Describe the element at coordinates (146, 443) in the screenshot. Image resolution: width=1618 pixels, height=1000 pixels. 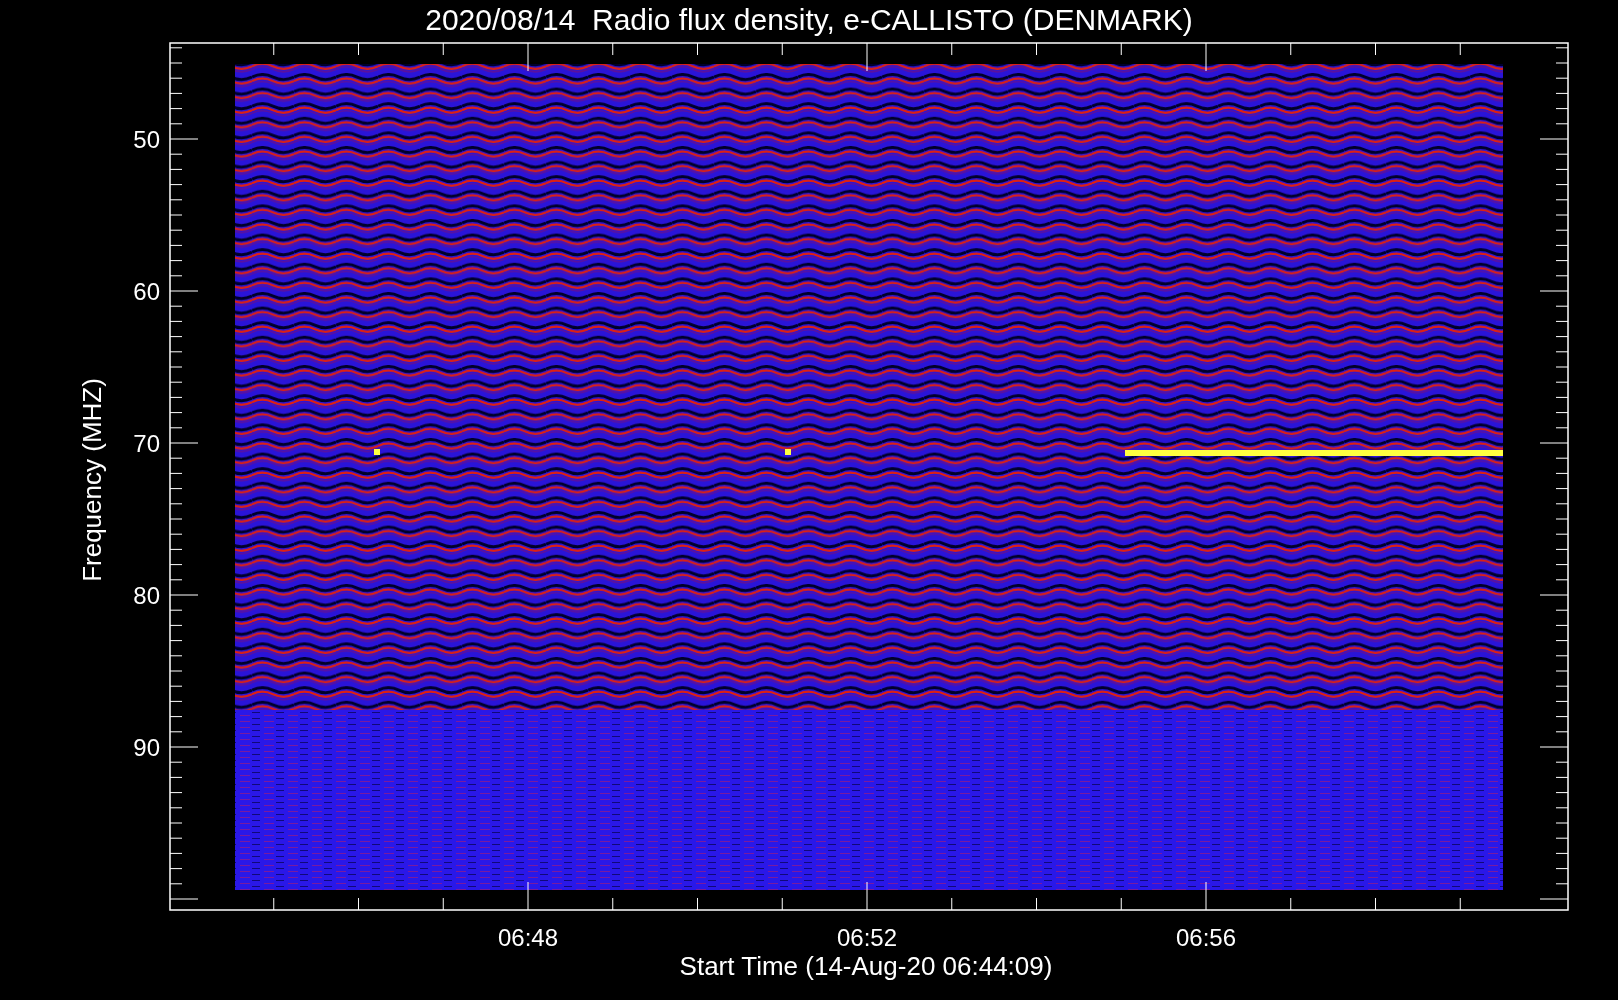
I see `y-tick-label: 70` at that location.